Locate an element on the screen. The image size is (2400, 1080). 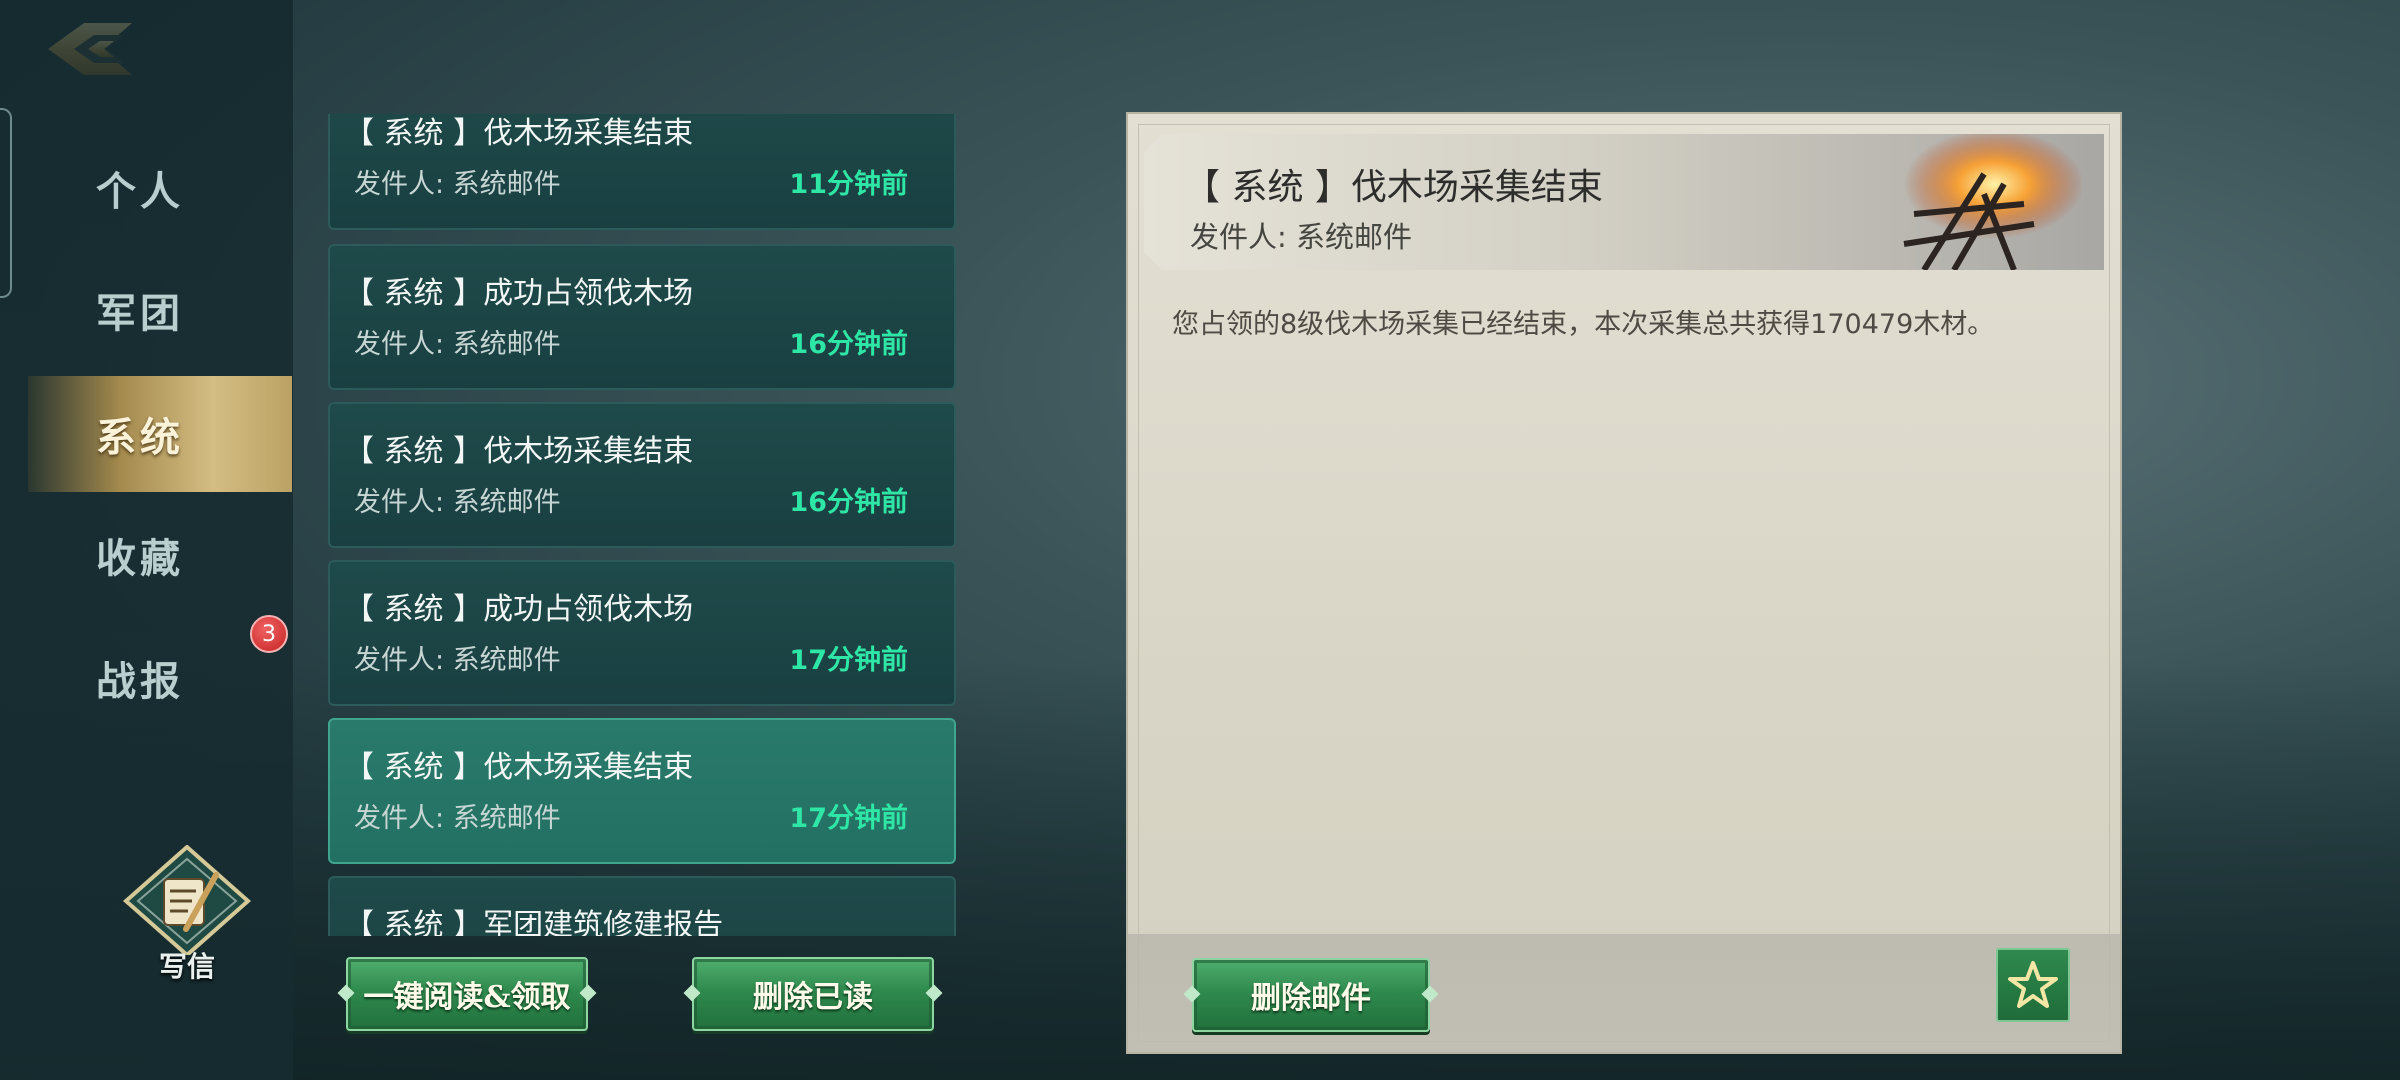
mail-item: 【 系统 】军团建筑修建报告 is located at coordinates (642, 906).